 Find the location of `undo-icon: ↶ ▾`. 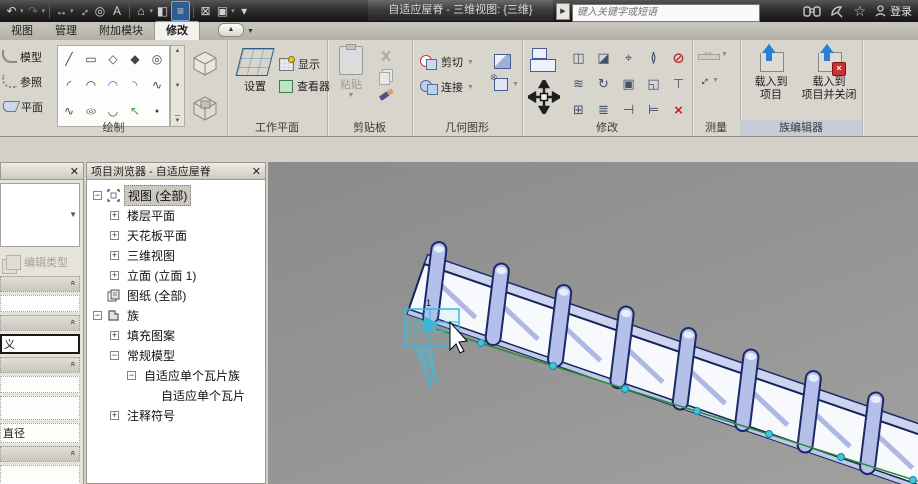

undo-icon: ↶ ▾ is located at coordinates (14, 11).